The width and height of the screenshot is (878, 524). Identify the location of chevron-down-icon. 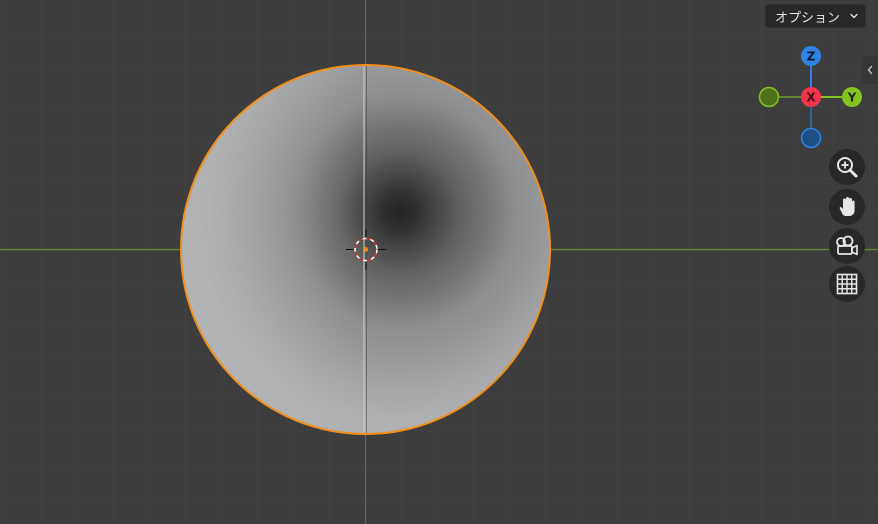
(854, 16).